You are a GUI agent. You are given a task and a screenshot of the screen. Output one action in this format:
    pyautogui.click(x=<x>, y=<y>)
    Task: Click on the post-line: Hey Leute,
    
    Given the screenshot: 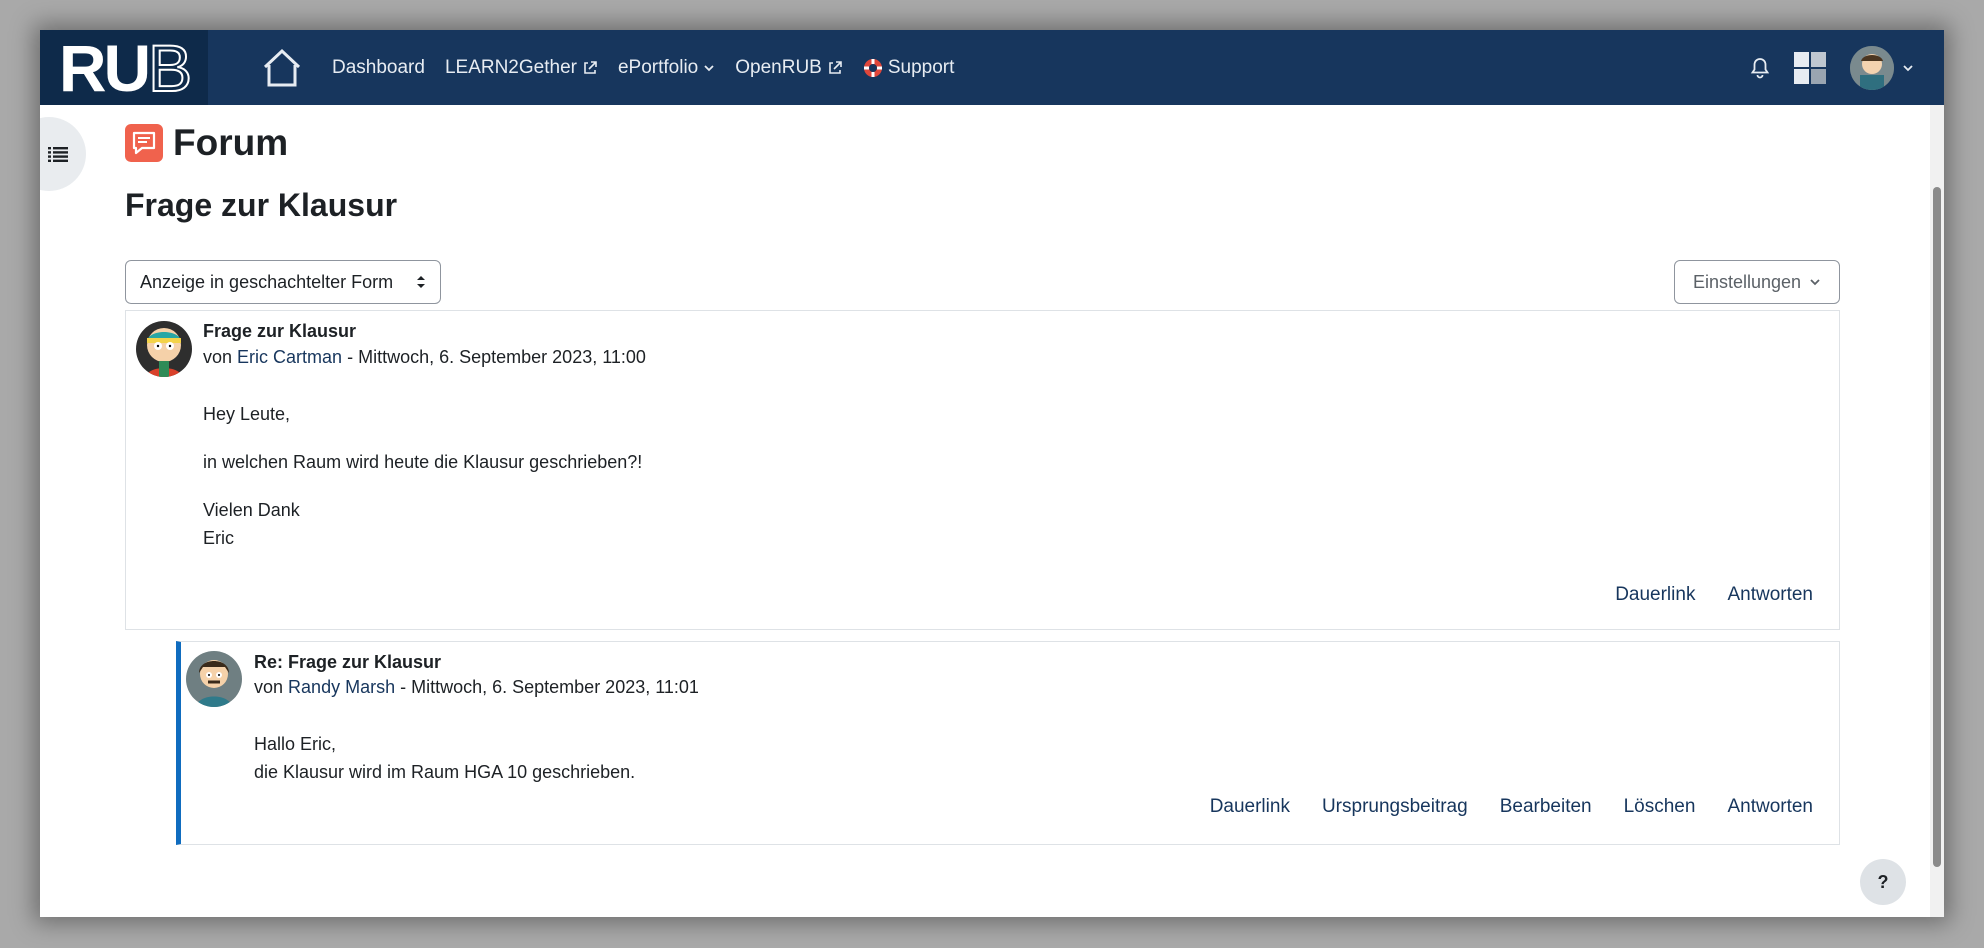 What is the action you would take?
    pyautogui.click(x=247, y=414)
    